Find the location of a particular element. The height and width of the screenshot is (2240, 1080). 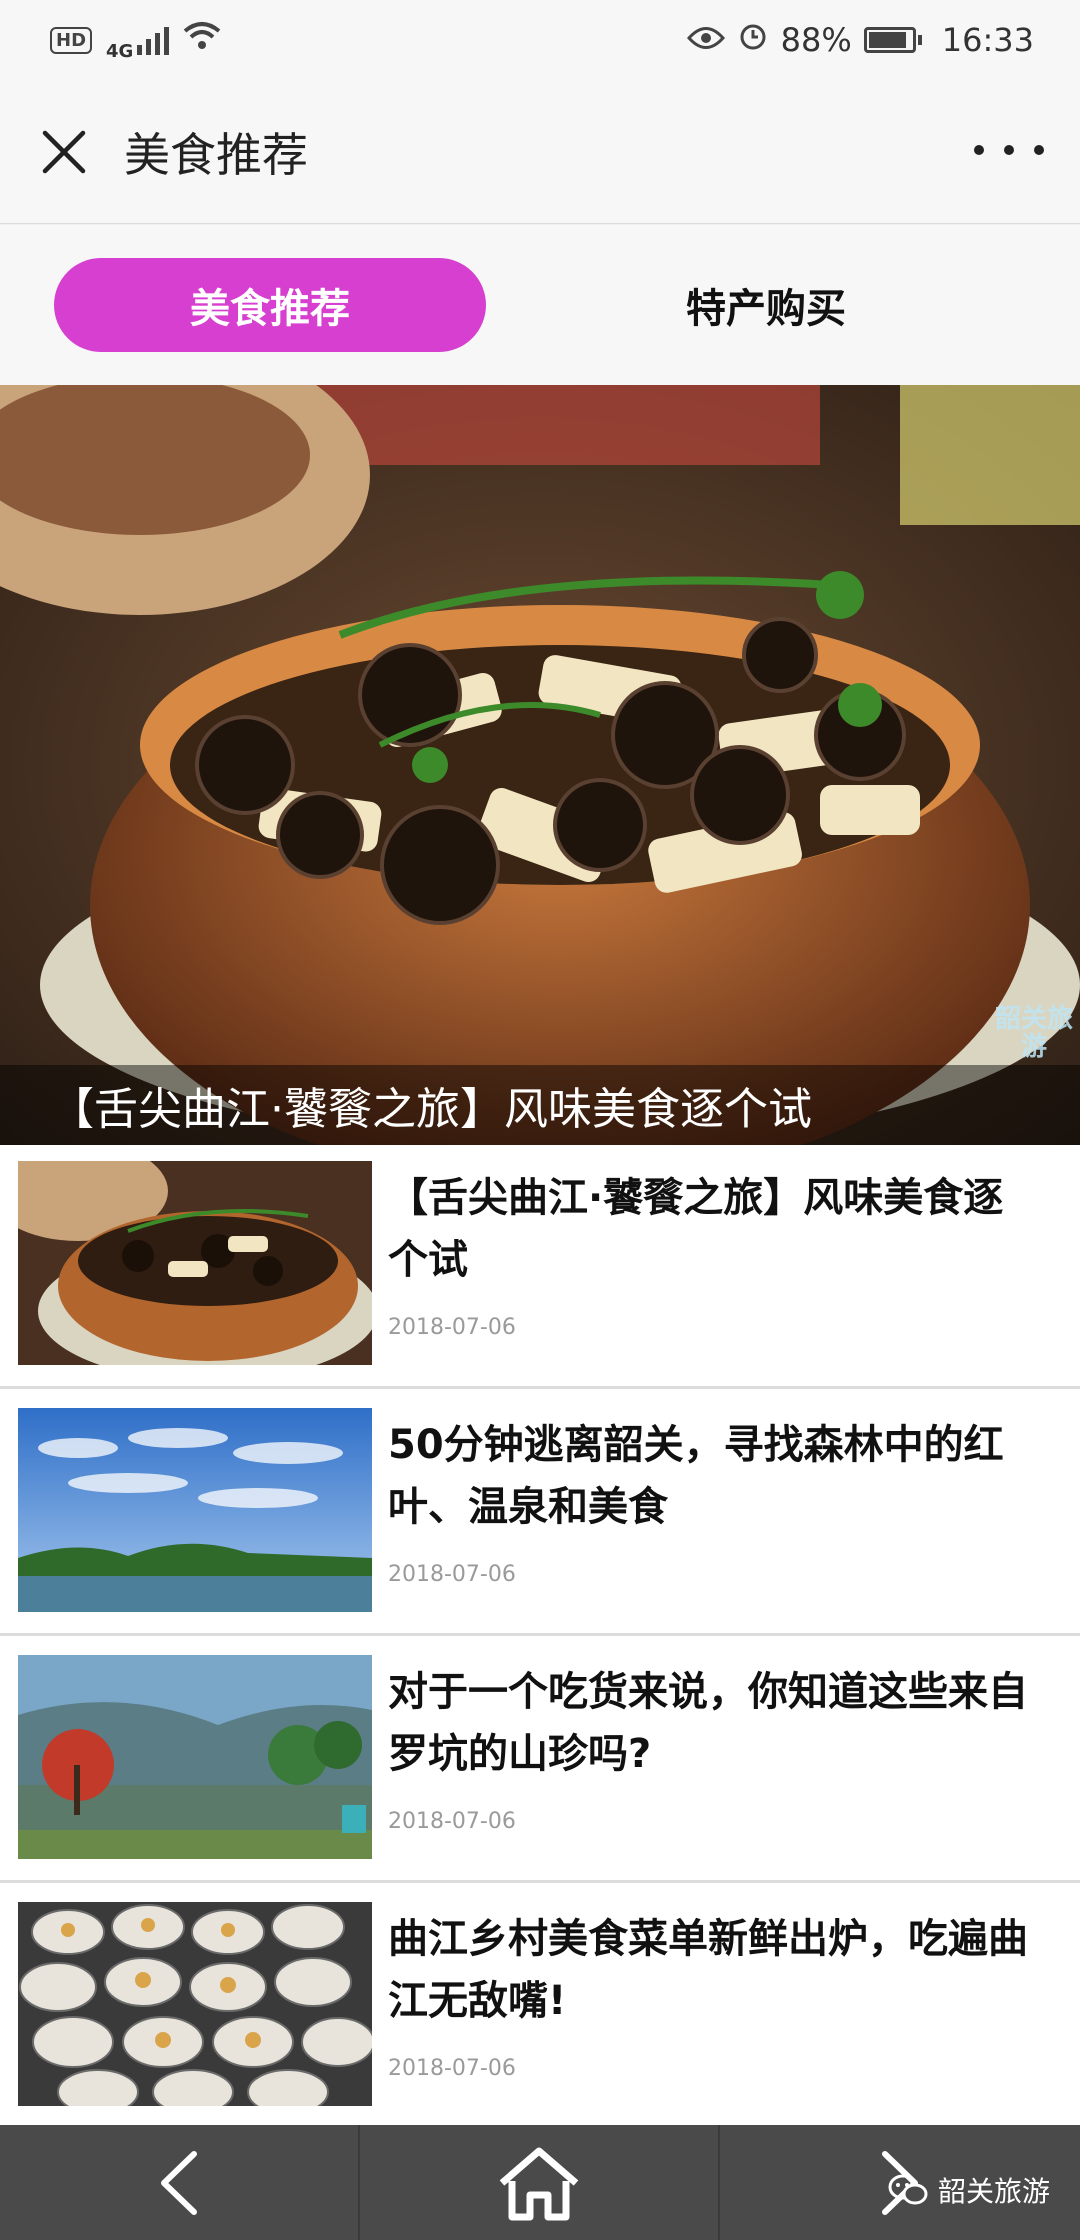

page-title: 美食推荐 is located at coordinates (216, 154).